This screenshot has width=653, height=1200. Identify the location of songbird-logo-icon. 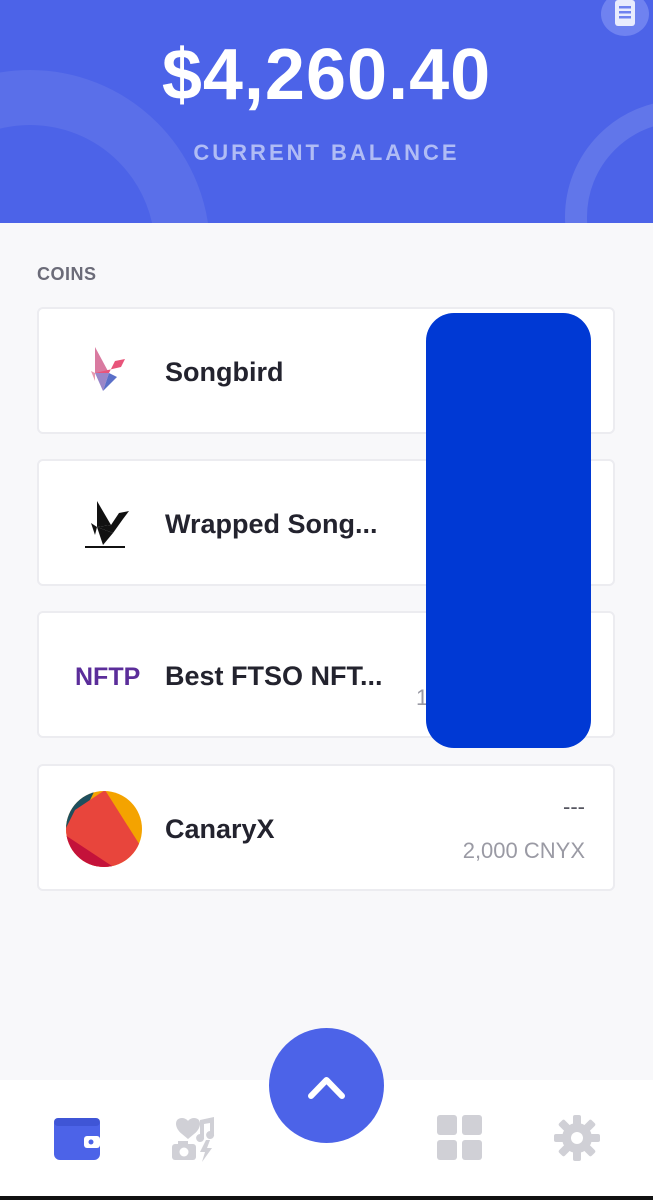
(104, 372).